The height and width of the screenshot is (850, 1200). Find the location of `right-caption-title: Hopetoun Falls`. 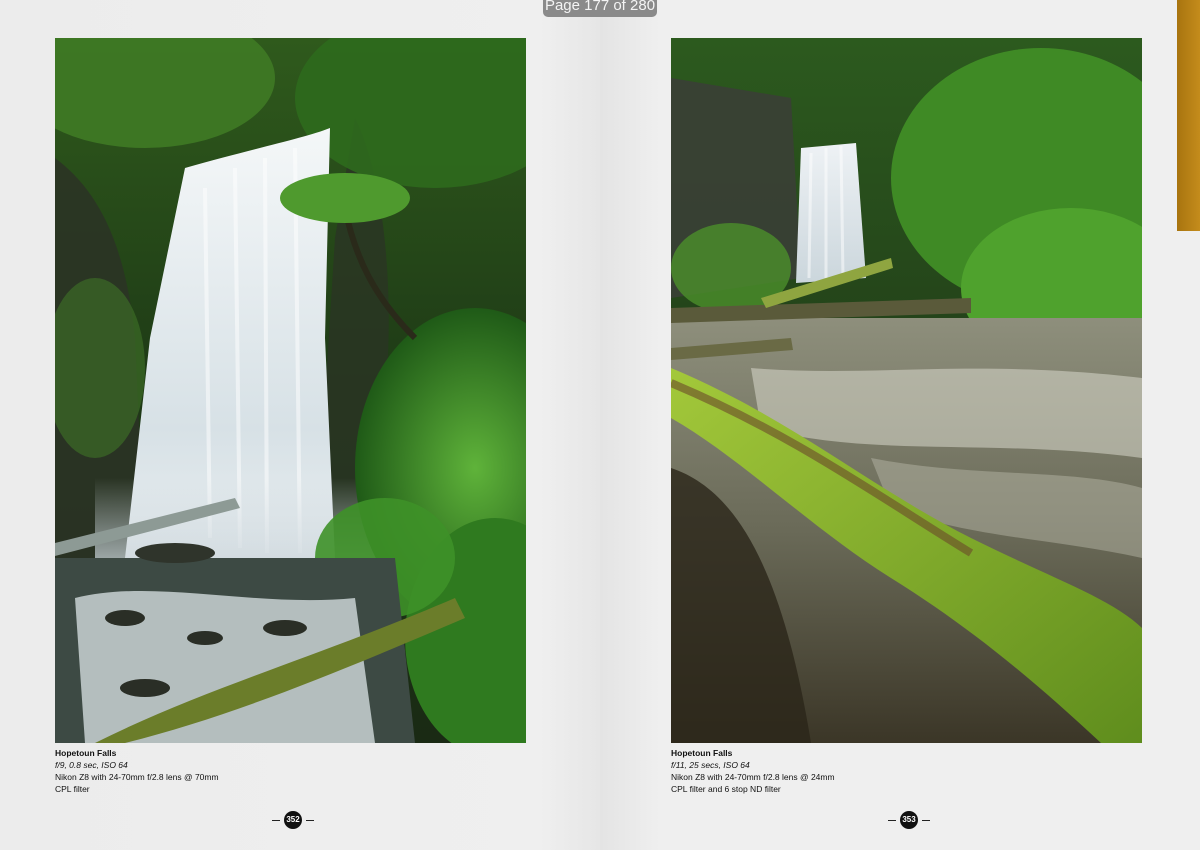

right-caption-title: Hopetoun Falls is located at coordinates (702, 753).